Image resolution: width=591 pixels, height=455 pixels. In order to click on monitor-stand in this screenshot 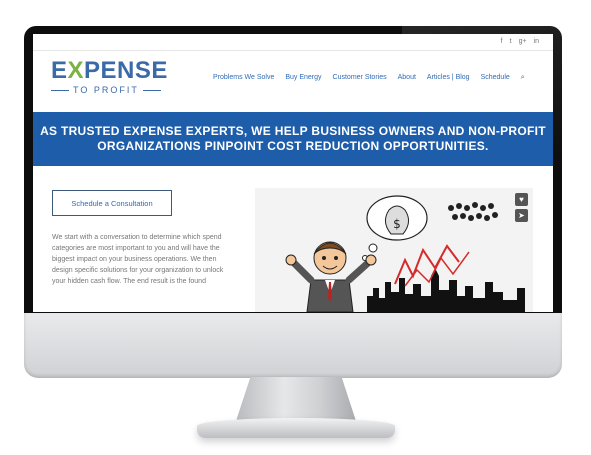, I will do `click(296, 399)`.